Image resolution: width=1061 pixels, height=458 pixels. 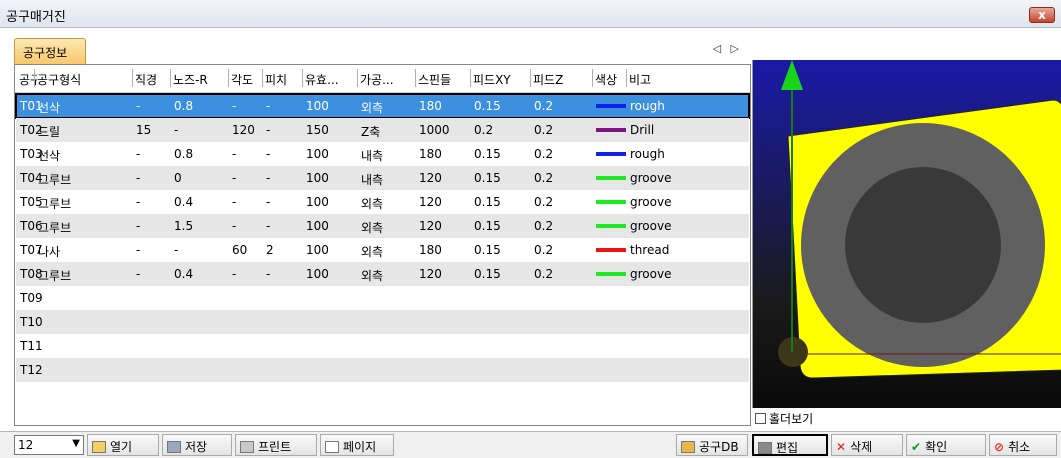 What do you see at coordinates (197, 445) in the screenshot?
I see `save-button: 저장` at bounding box center [197, 445].